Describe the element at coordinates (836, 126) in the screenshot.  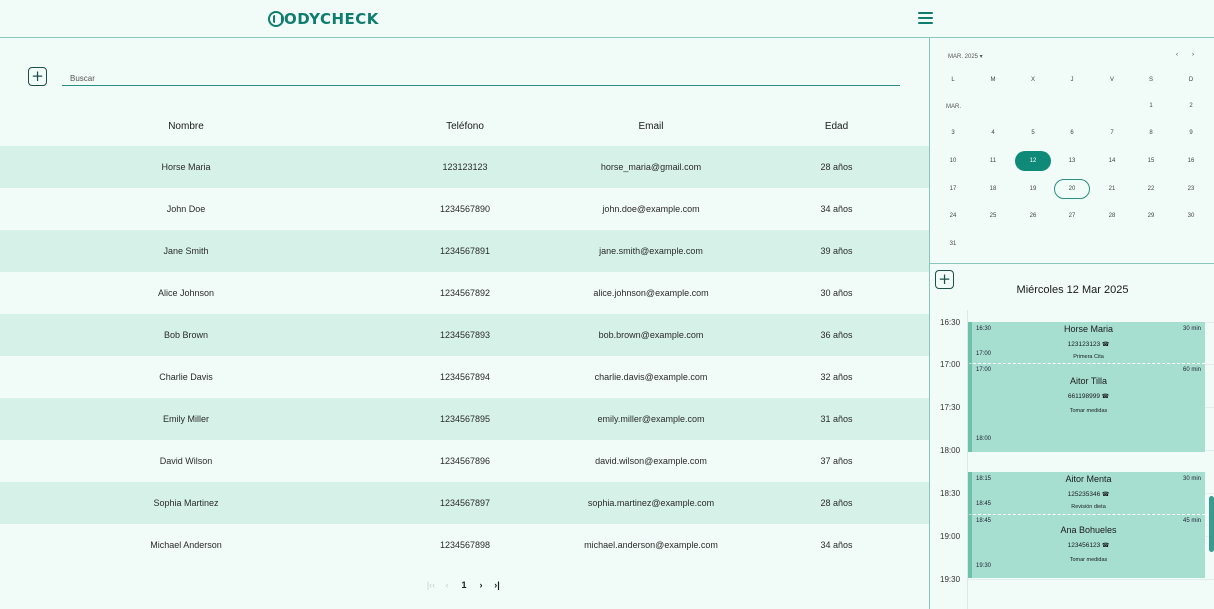
I see `column-header-edad: Edad` at that location.